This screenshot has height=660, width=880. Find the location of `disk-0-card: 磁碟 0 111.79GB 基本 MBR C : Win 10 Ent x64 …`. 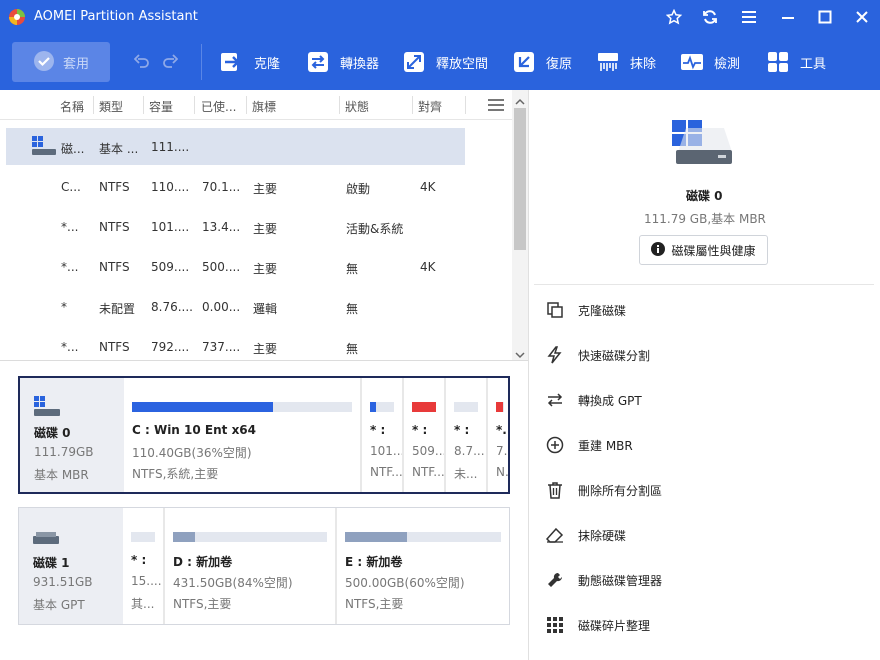

disk-0-card: 磁碟 0 111.79GB 基本 MBR C : Win 10 Ent x64 … is located at coordinates (264, 435).